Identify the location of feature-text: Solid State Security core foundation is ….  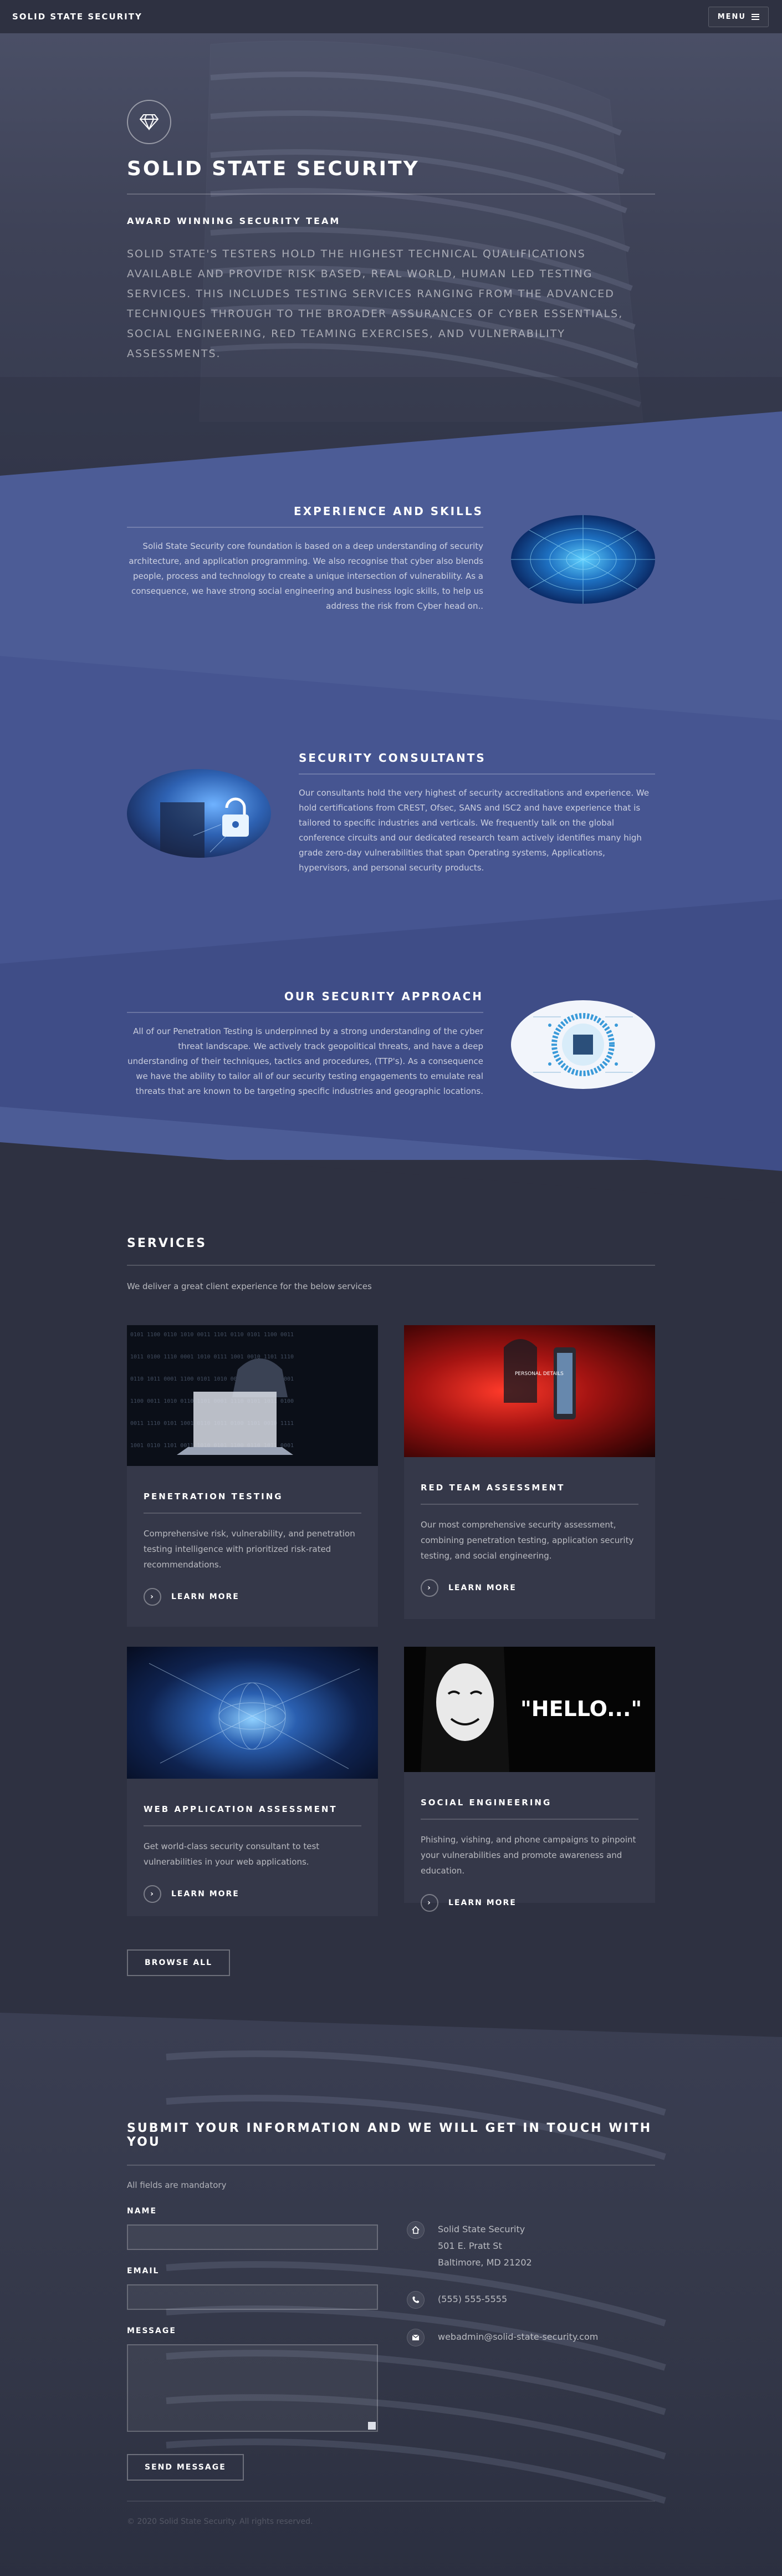
(306, 576).